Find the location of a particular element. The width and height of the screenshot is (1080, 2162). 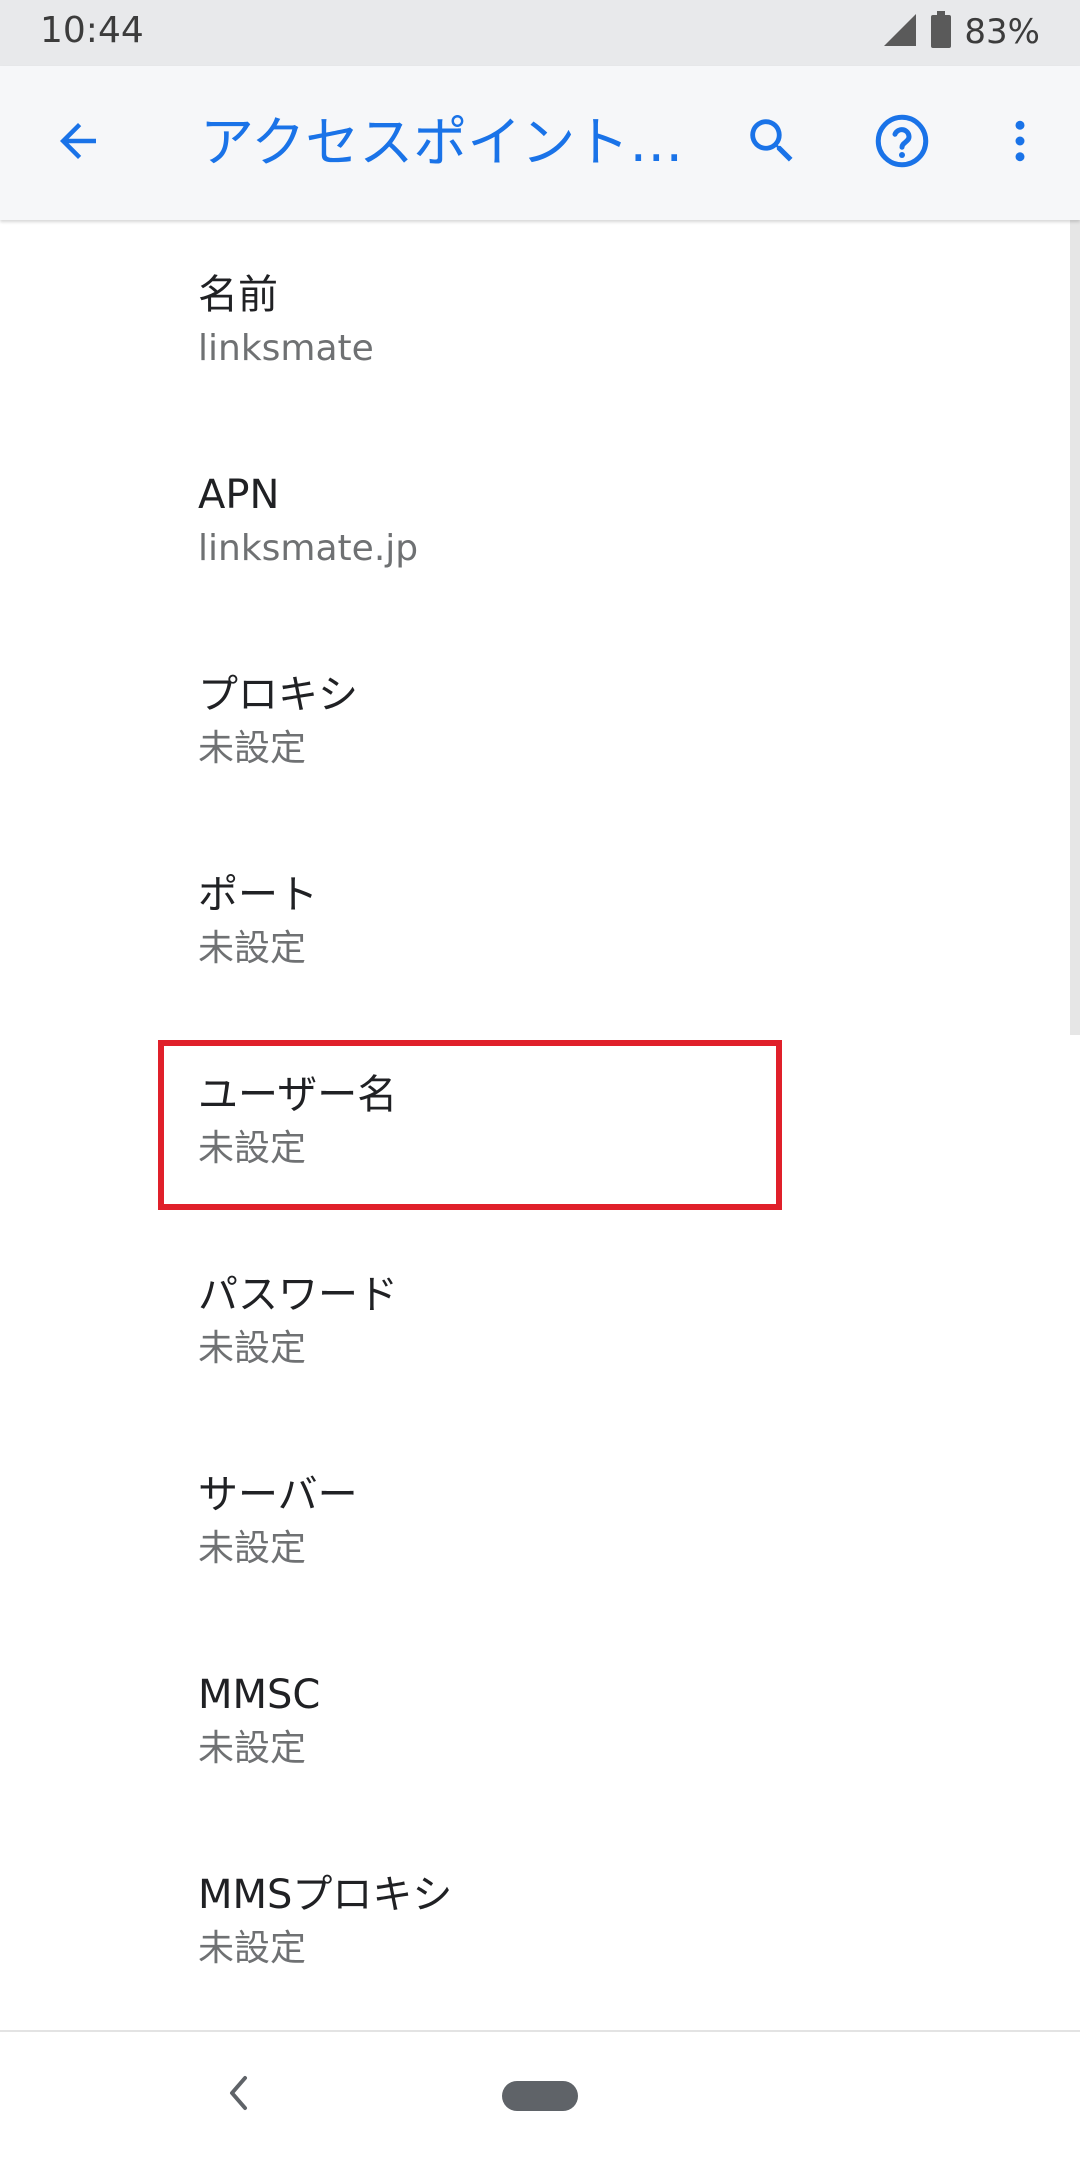

help-button is located at coordinates (902, 143).